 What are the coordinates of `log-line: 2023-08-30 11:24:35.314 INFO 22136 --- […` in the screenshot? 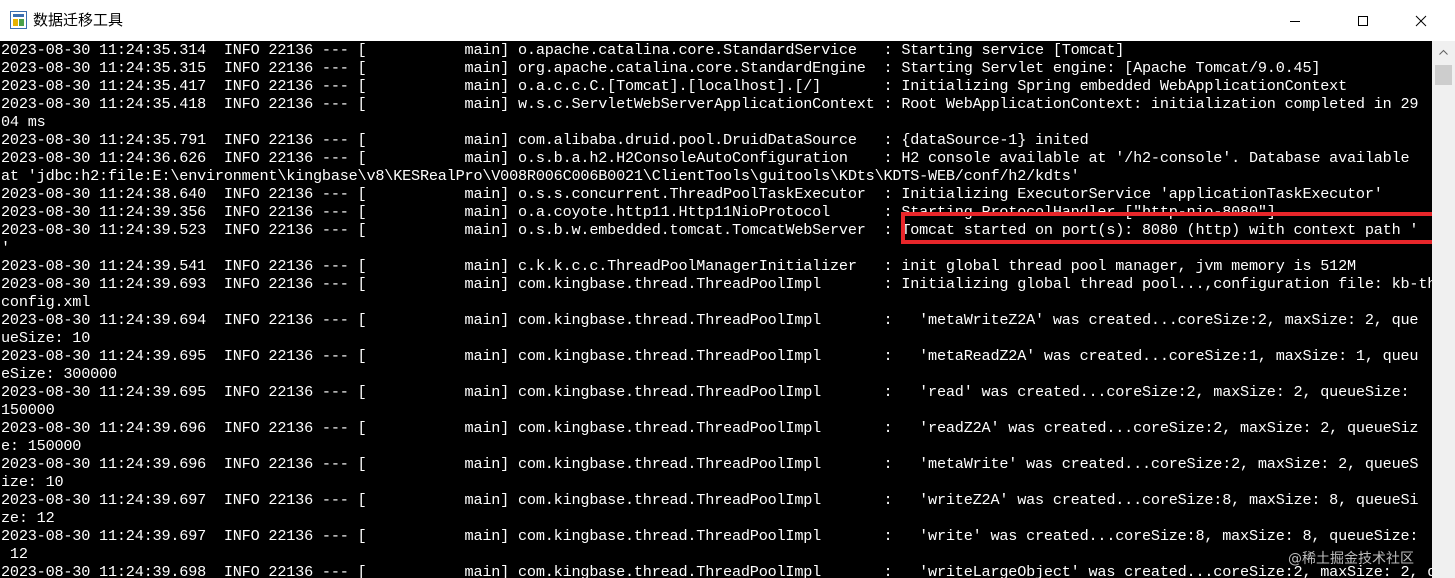 It's located at (563, 50).